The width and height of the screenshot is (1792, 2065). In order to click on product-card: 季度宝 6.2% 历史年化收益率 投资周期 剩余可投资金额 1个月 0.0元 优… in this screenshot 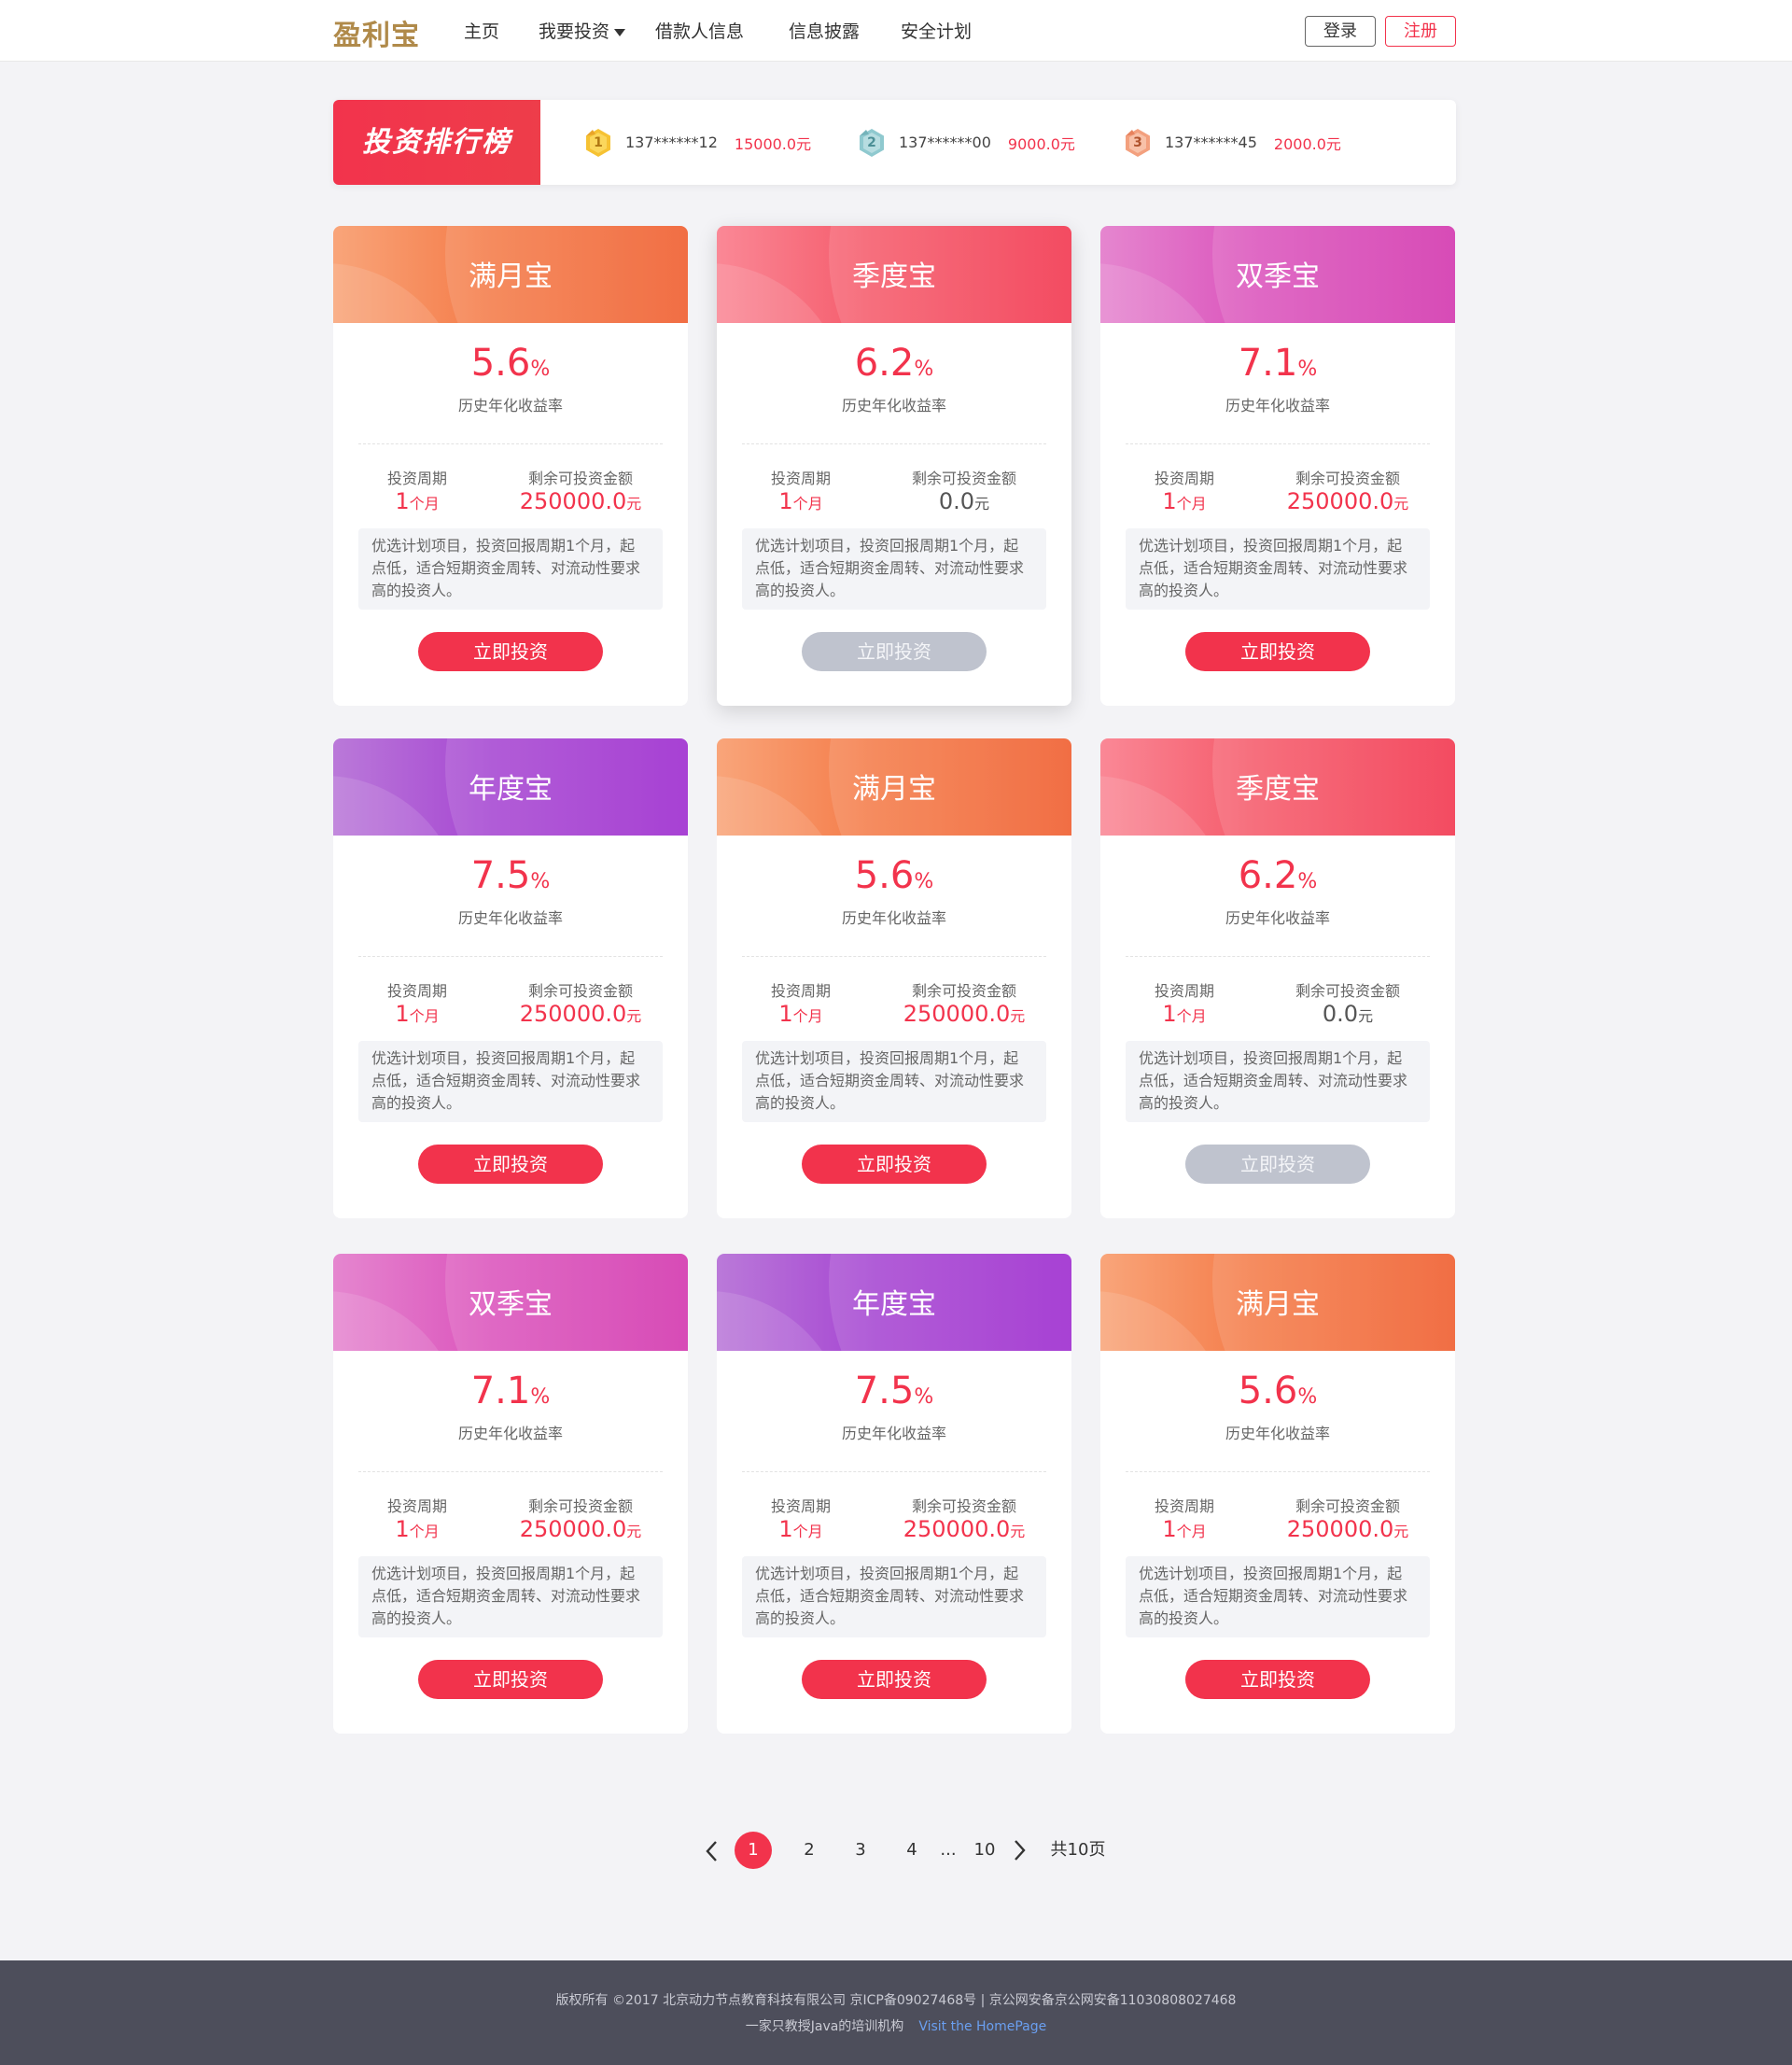, I will do `click(1277, 978)`.